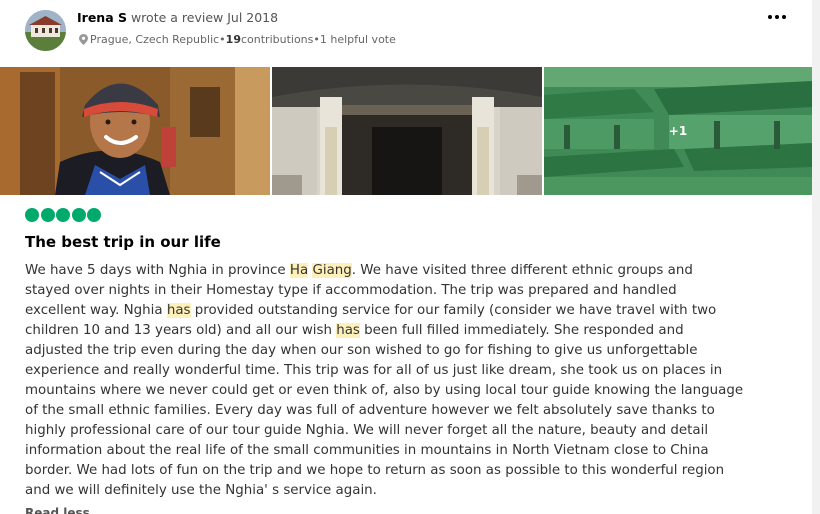 Image resolution: width=820 pixels, height=514 pixels. I want to click on highlighted-term: Giang, so click(332, 270).